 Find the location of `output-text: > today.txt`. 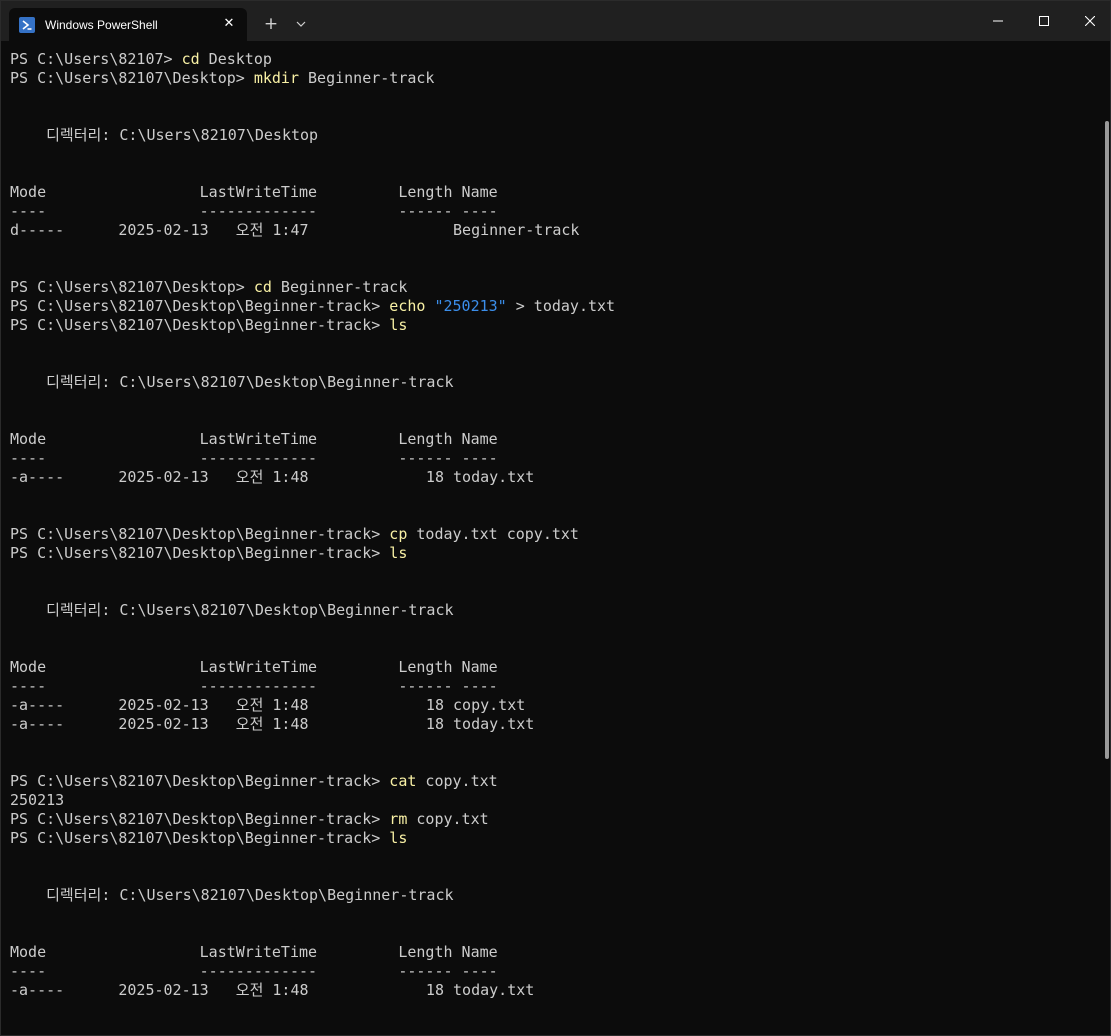

output-text: > today.txt is located at coordinates (561, 306).